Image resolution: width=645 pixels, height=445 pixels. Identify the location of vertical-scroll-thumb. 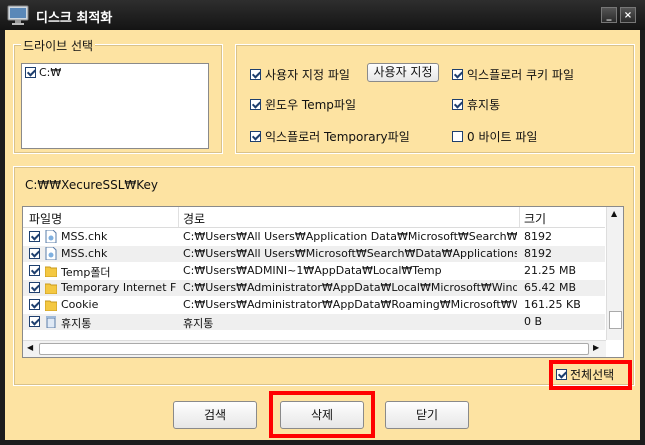
(615, 320).